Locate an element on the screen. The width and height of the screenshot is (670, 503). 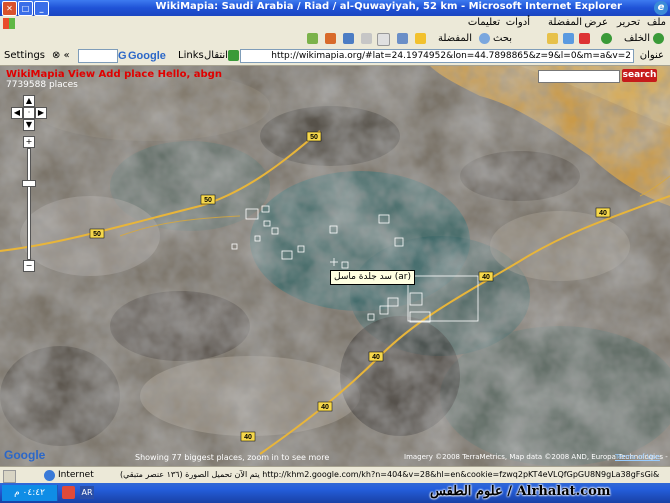
minimize-button: _ is located at coordinates (41, 8).